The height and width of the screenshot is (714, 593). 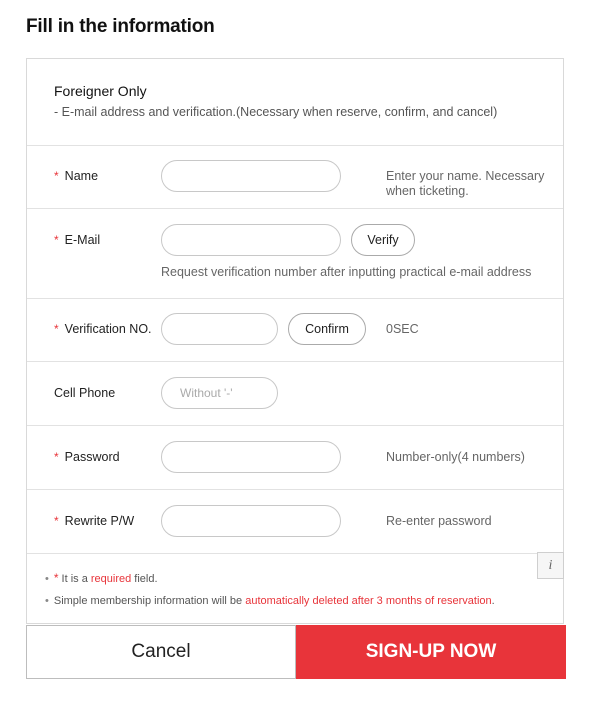 I want to click on info-icon: i, so click(x=550, y=565).